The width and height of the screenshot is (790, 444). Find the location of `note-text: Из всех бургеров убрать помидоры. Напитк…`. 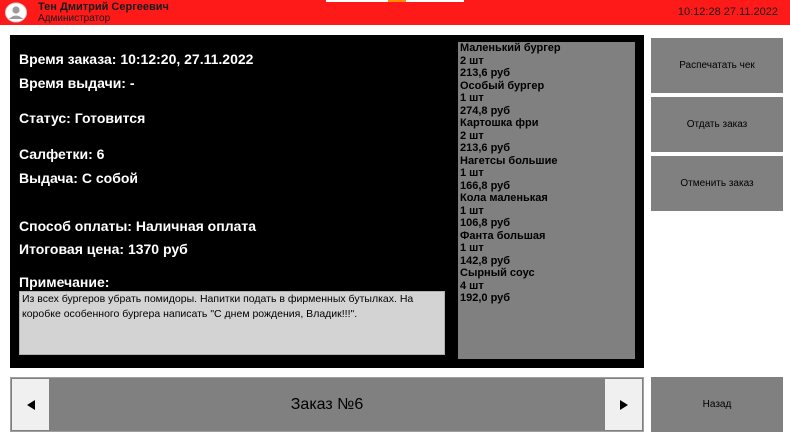

note-text: Из всех бургеров убрать помидоры. Напитк… is located at coordinates (232, 323).